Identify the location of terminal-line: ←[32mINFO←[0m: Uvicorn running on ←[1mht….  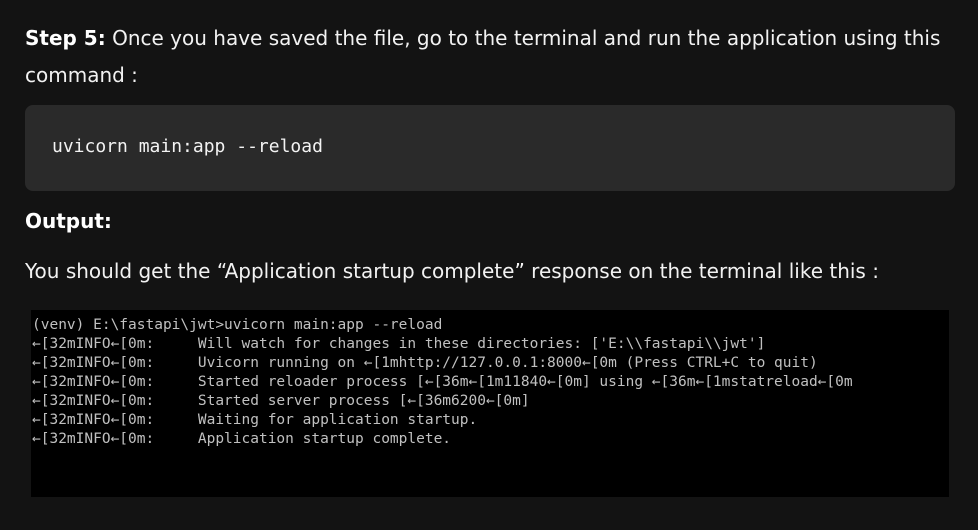
(425, 363).